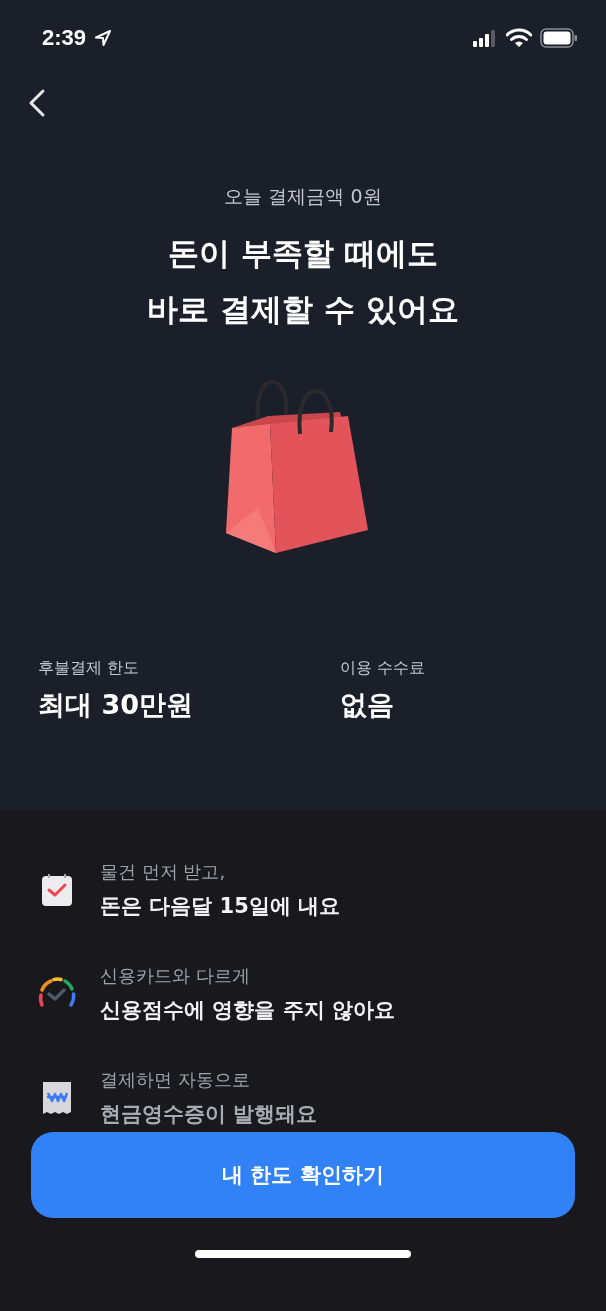  Describe the element at coordinates (247, 1010) in the screenshot. I see `feature-headline: 신용점수에 영향을 주지 않아요` at that location.